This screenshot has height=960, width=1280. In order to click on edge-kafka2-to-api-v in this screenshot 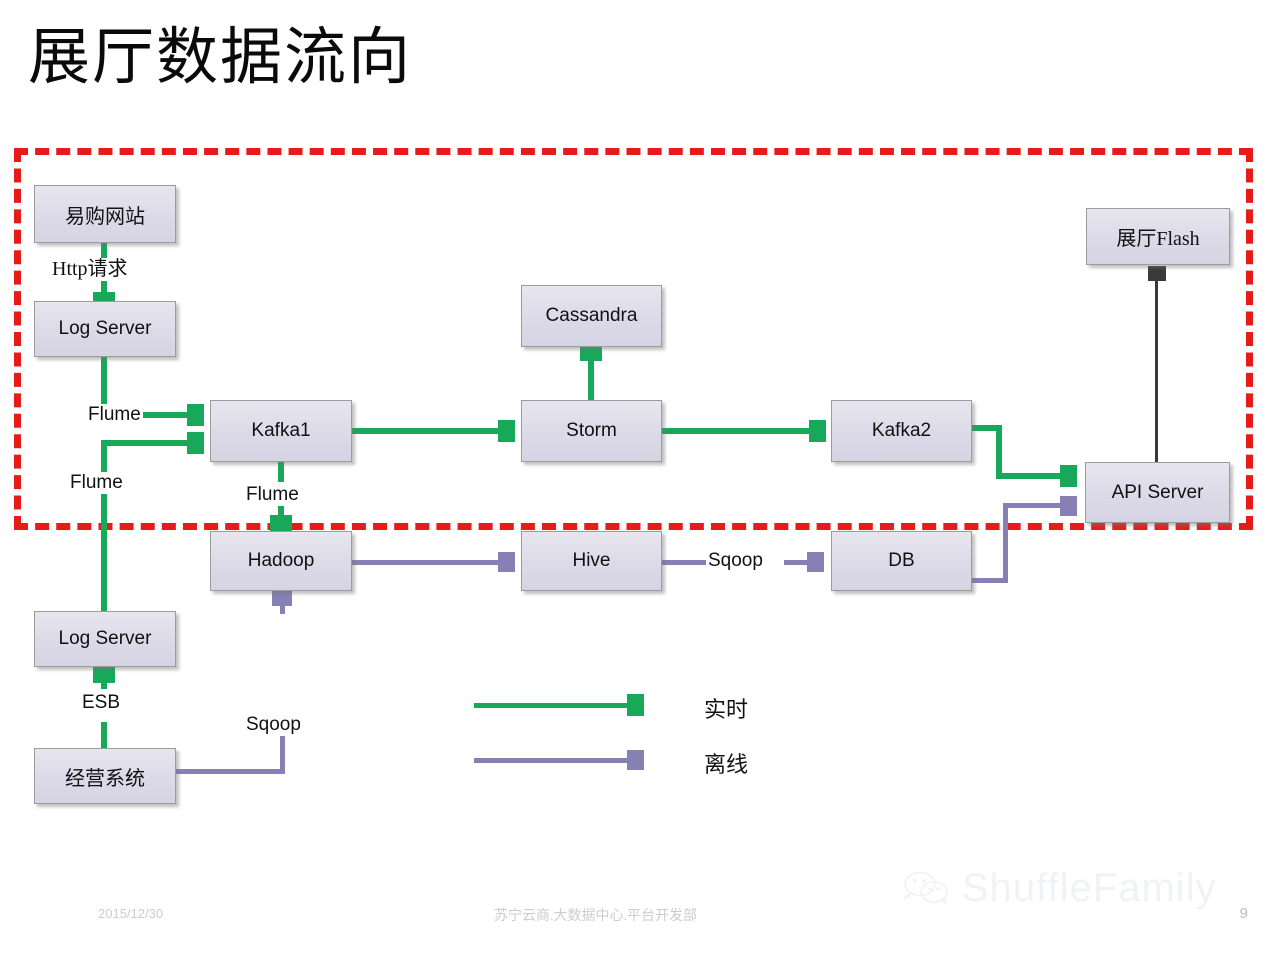, I will do `click(999, 452)`.